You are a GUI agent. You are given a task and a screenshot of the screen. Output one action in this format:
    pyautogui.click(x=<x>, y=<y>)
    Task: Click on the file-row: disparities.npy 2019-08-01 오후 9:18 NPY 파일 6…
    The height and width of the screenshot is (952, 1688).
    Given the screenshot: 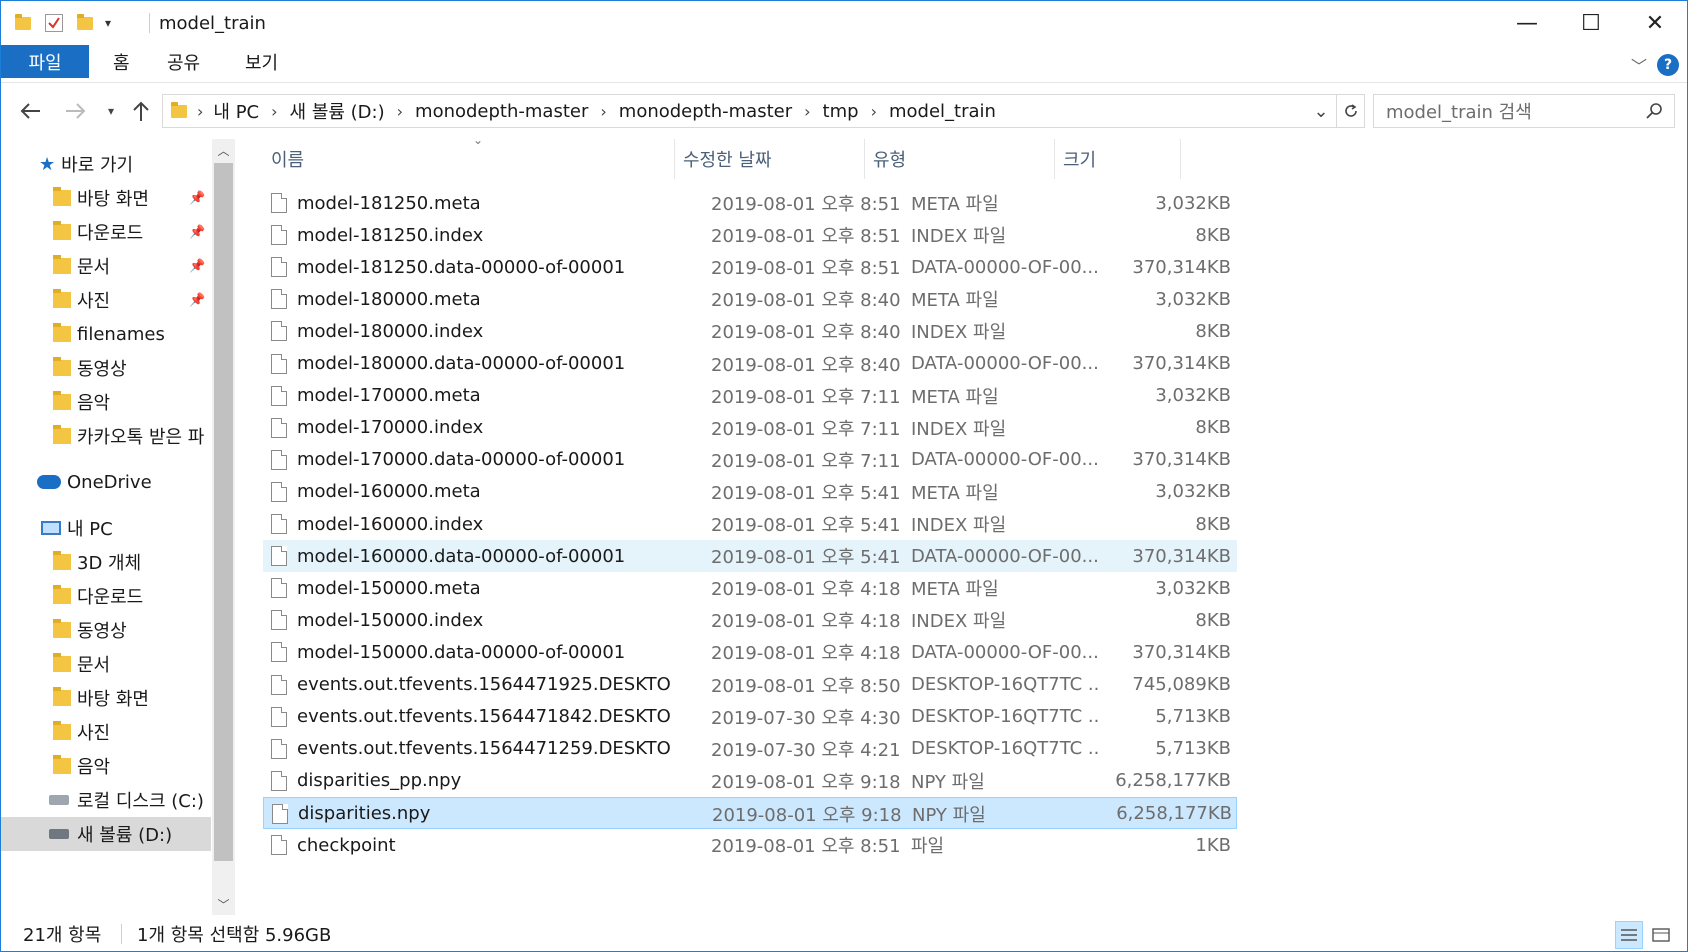 What is the action you would take?
    pyautogui.click(x=750, y=812)
    